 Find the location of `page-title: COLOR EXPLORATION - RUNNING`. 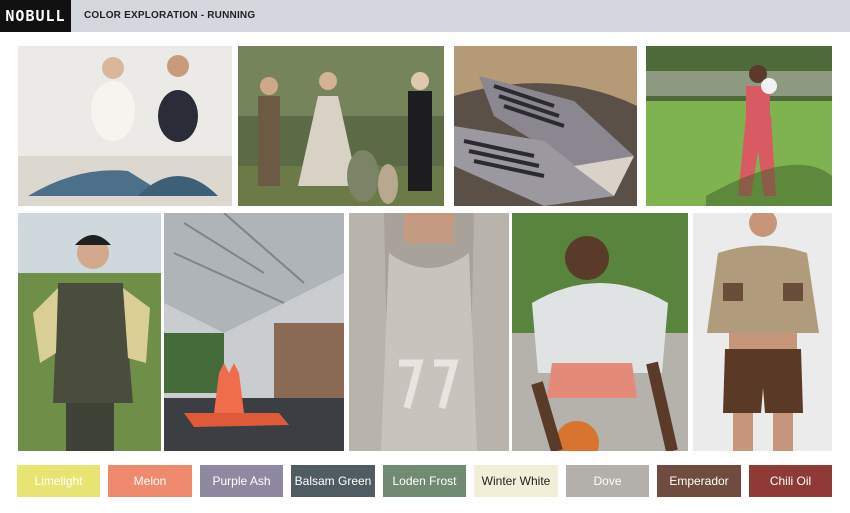

page-title: COLOR EXPLORATION - RUNNING is located at coordinates (170, 15).